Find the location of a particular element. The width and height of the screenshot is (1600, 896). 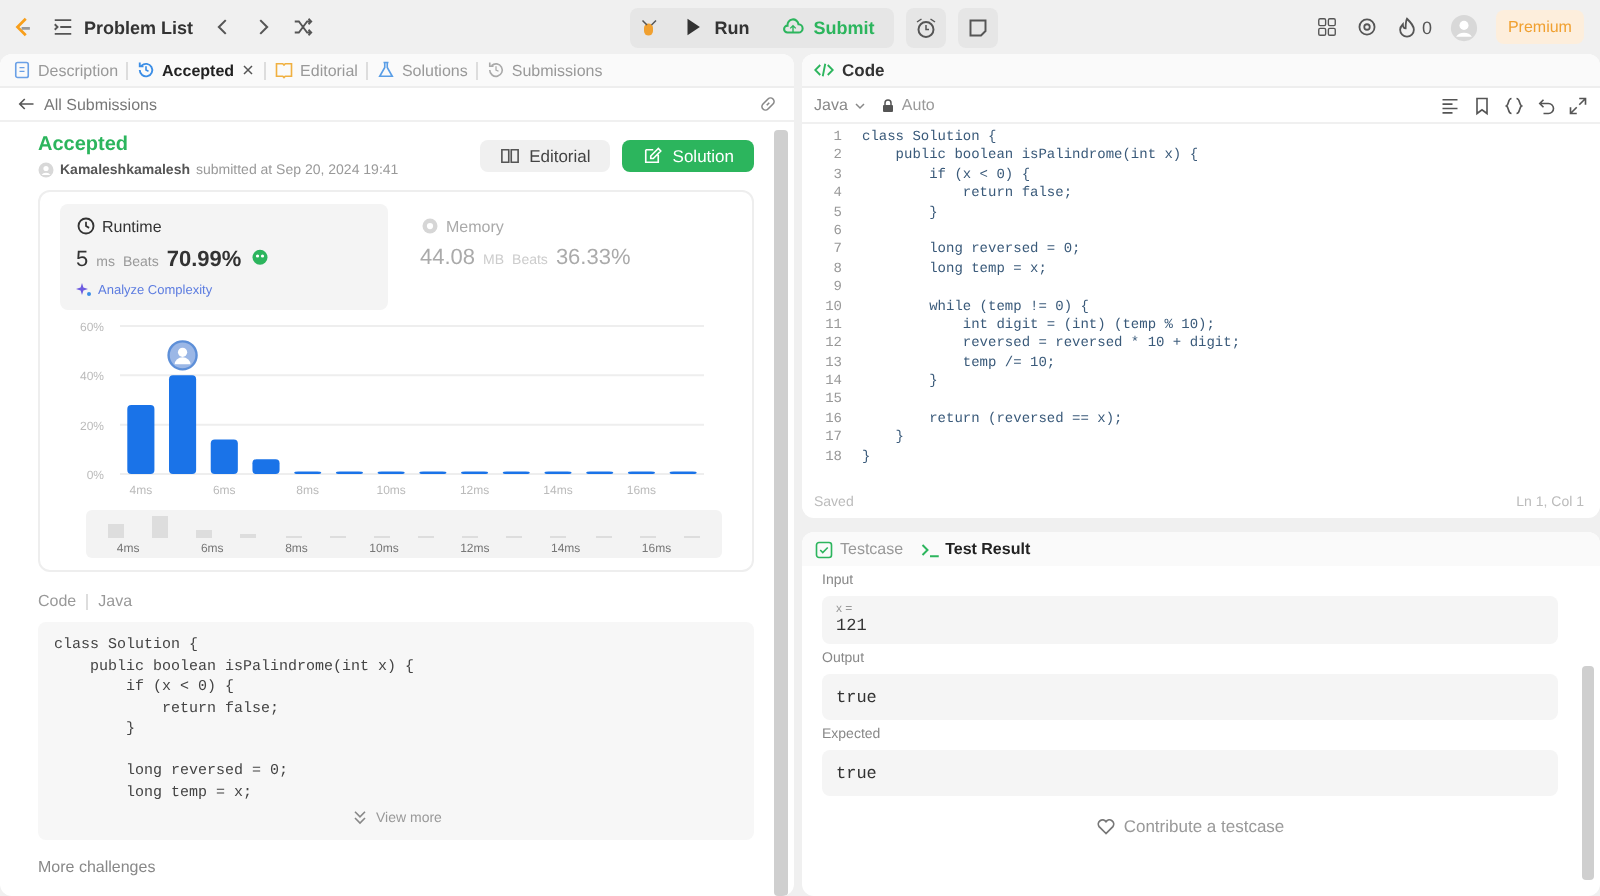

tab: Test Result is located at coordinates (975, 549).